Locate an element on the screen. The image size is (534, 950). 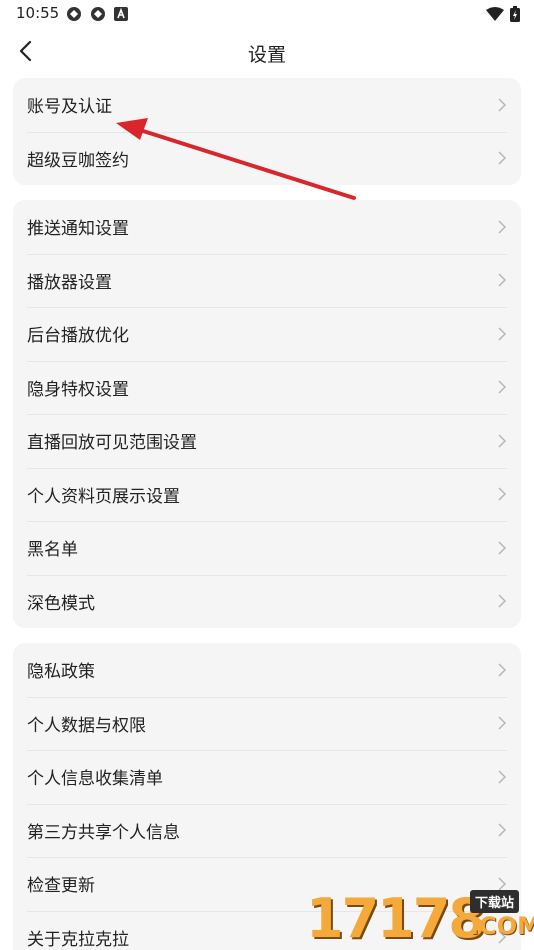
settings-item-label: 个人资料页展示设置 is located at coordinates (103, 496).